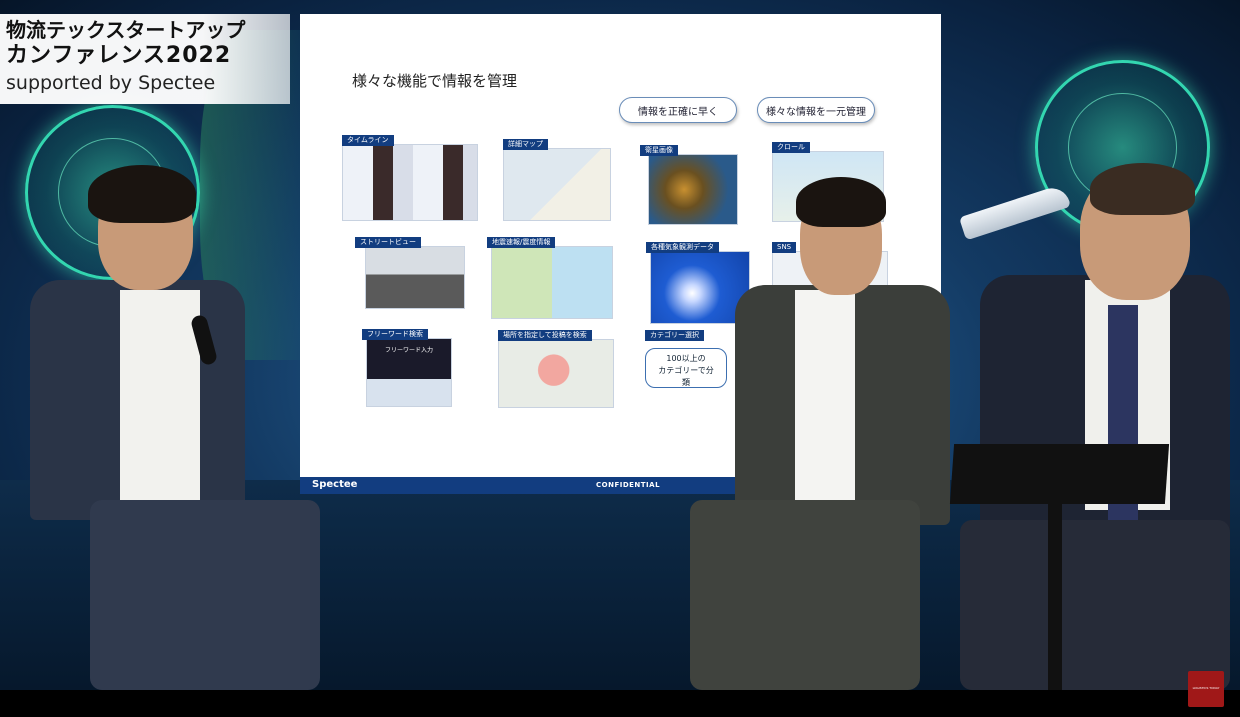  What do you see at coordinates (678, 110) in the screenshot?
I see `slide-pill-left: 情報を正確に早く` at bounding box center [678, 110].